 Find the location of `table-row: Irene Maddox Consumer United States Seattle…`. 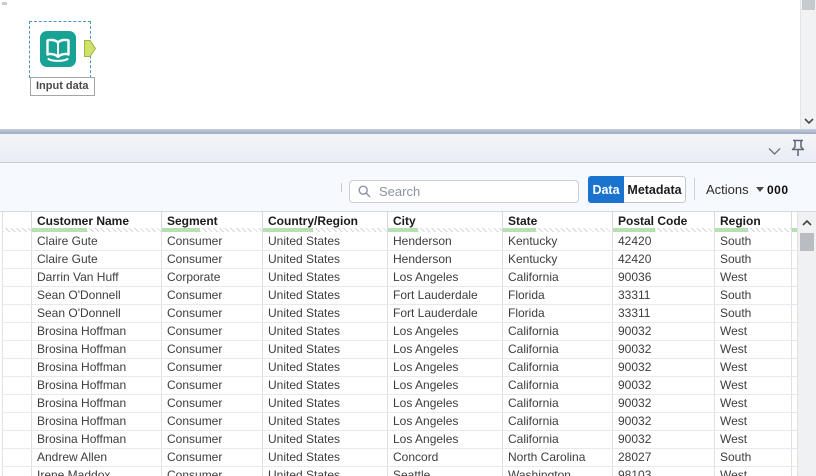

table-row: Irene Maddox Consumer United States Seattle… is located at coordinates (400, 471).